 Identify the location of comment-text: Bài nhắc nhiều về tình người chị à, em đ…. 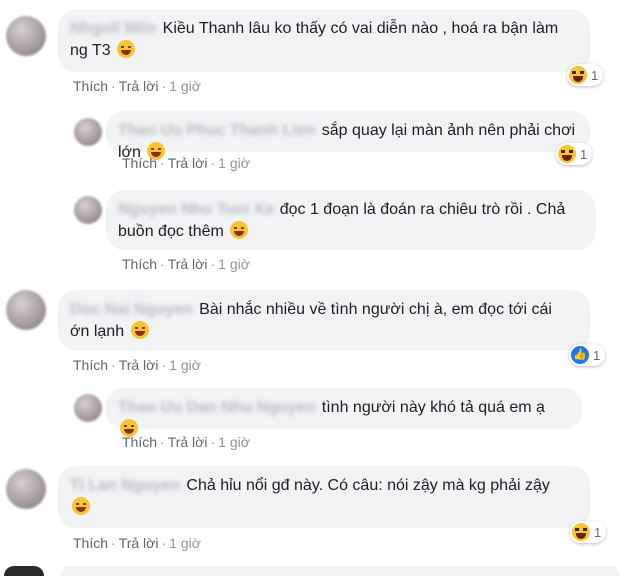
(375, 309).